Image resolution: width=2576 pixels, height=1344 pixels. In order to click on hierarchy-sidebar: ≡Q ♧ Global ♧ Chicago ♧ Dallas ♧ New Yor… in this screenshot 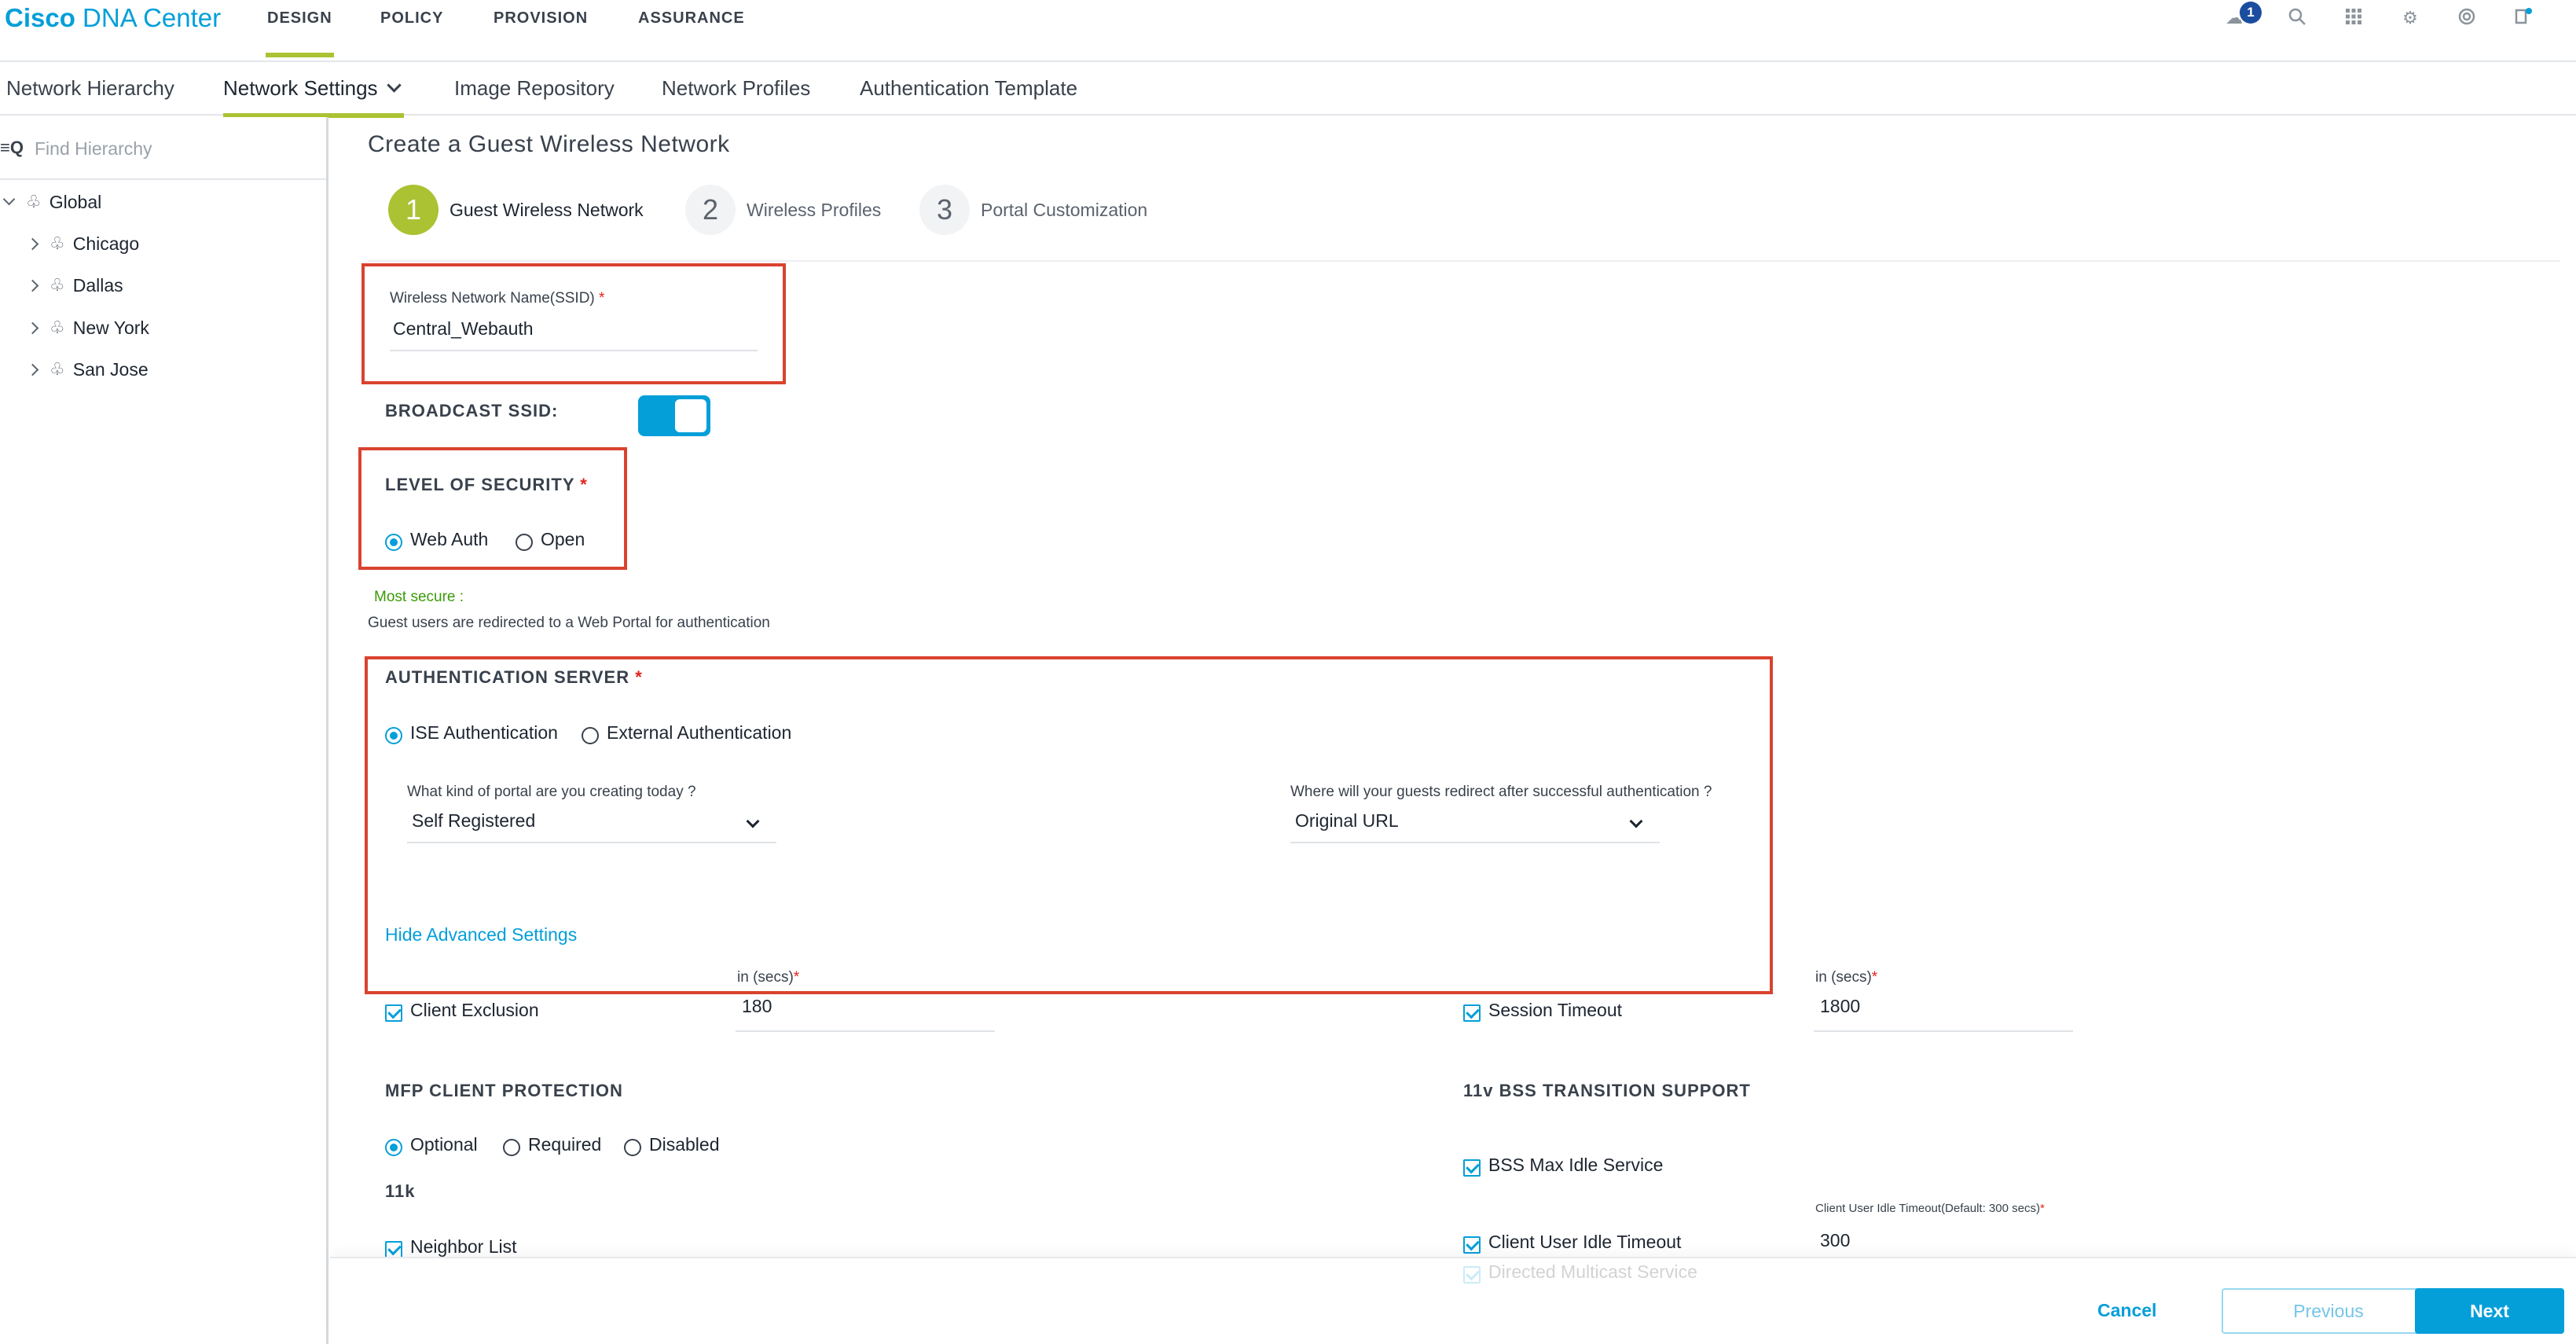, I will do `click(164, 730)`.